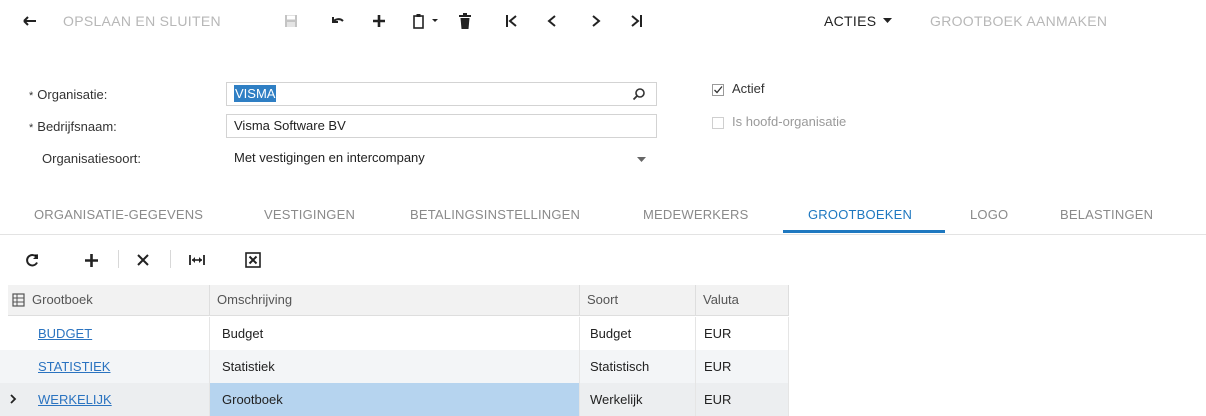 The width and height of the screenshot is (1206, 416). Describe the element at coordinates (143, 260) in the screenshot. I see `delete-row-icon` at that location.